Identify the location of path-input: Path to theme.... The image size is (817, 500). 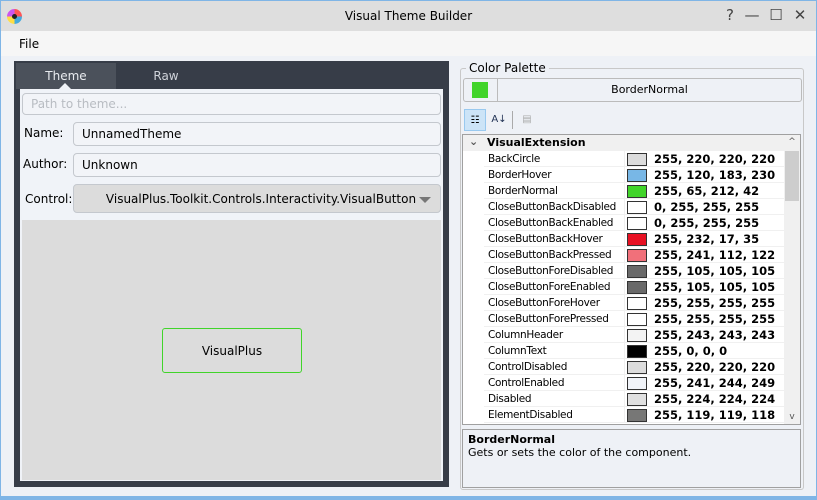
(231, 104).